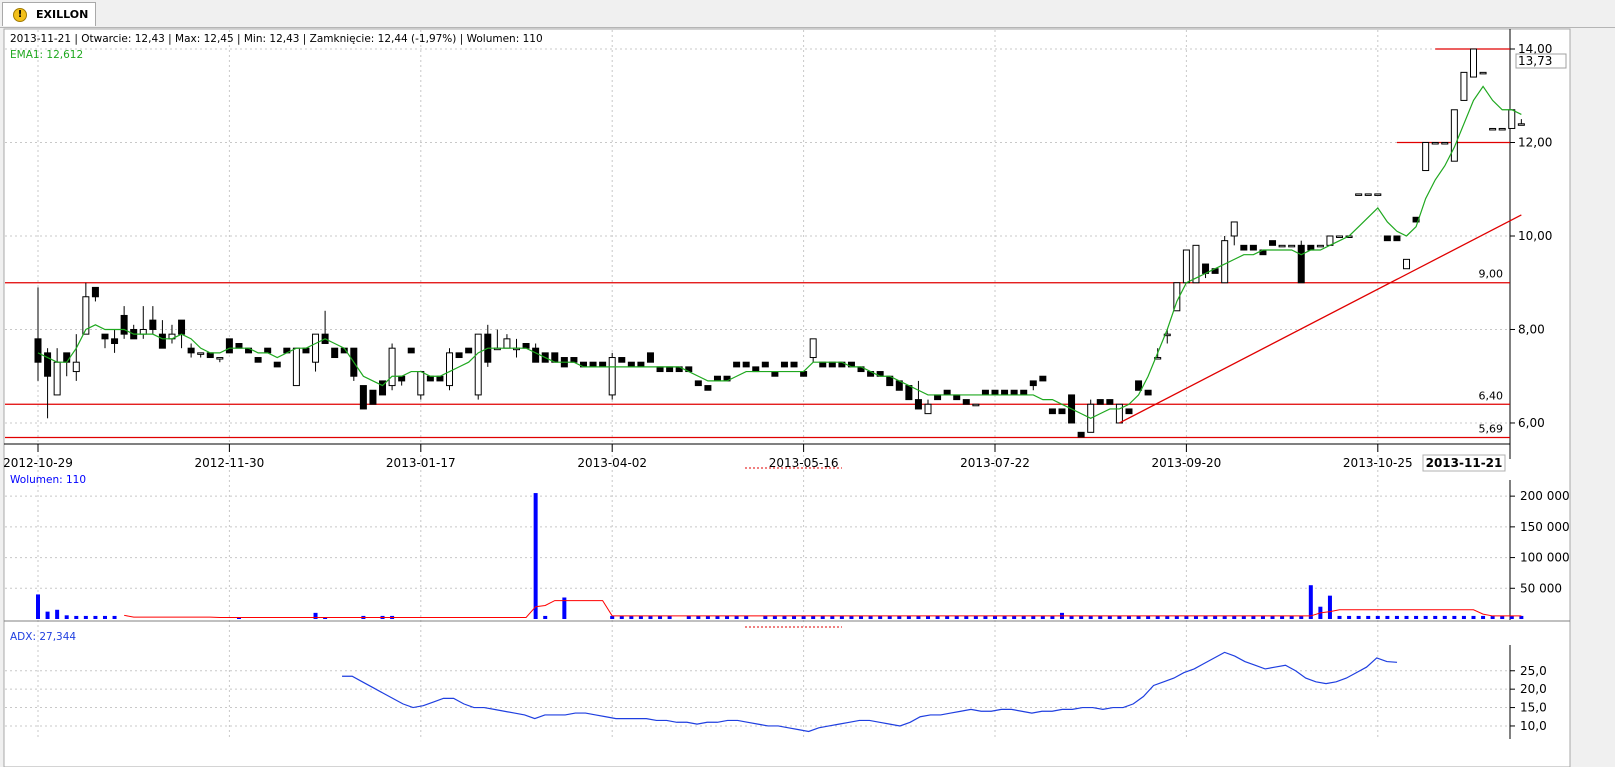  I want to click on date-tick-label: 2013-04-02, so click(612, 463).